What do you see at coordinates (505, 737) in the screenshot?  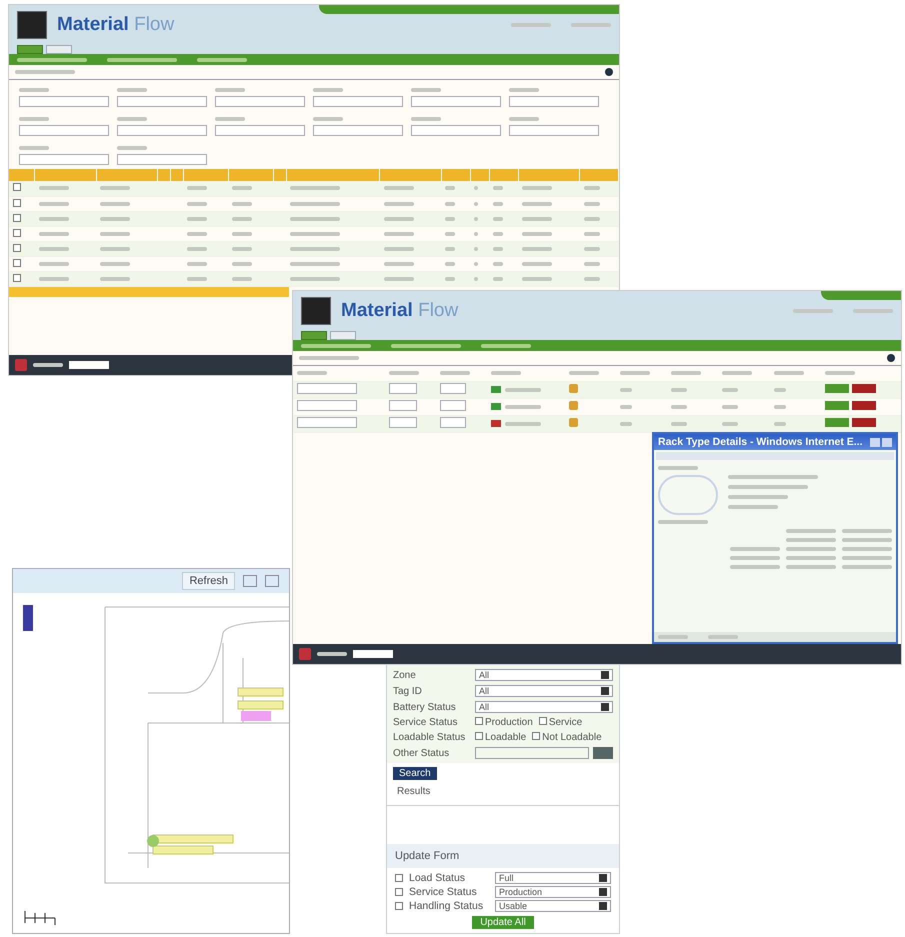 I see `checkbox-label: Loadable` at bounding box center [505, 737].